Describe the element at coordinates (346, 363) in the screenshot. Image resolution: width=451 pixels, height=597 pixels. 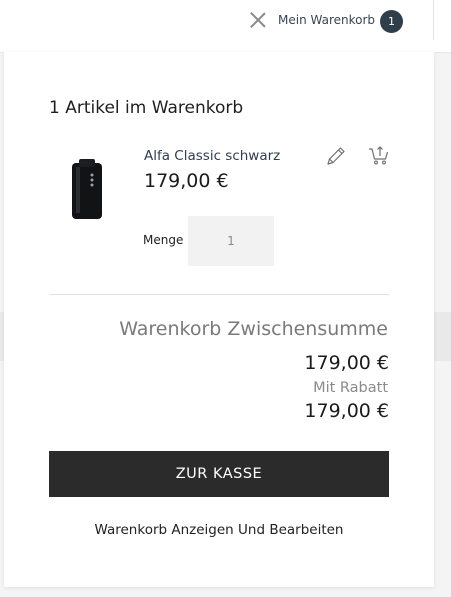
I see `subtotal-value: 179,00 €` at that location.